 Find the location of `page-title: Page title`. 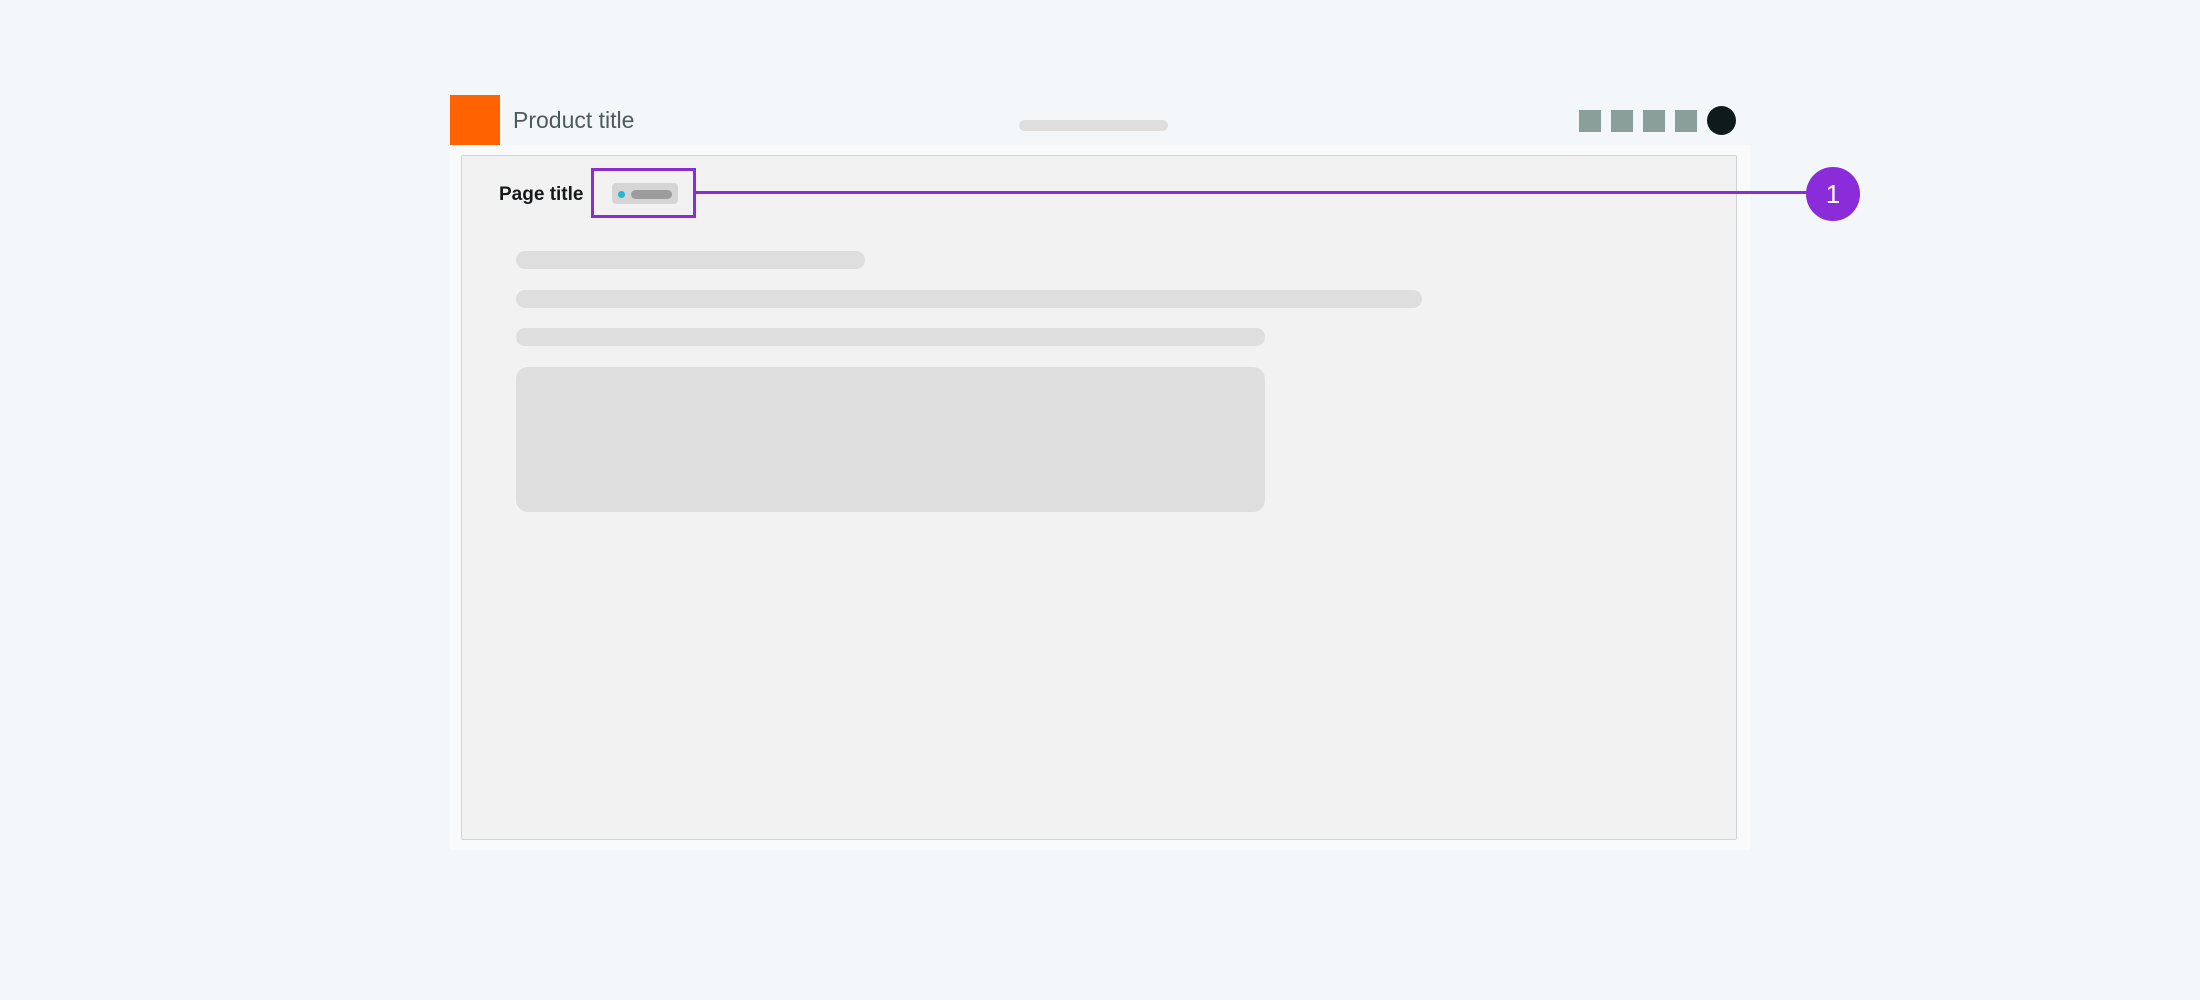

page-title: Page title is located at coordinates (541, 194).